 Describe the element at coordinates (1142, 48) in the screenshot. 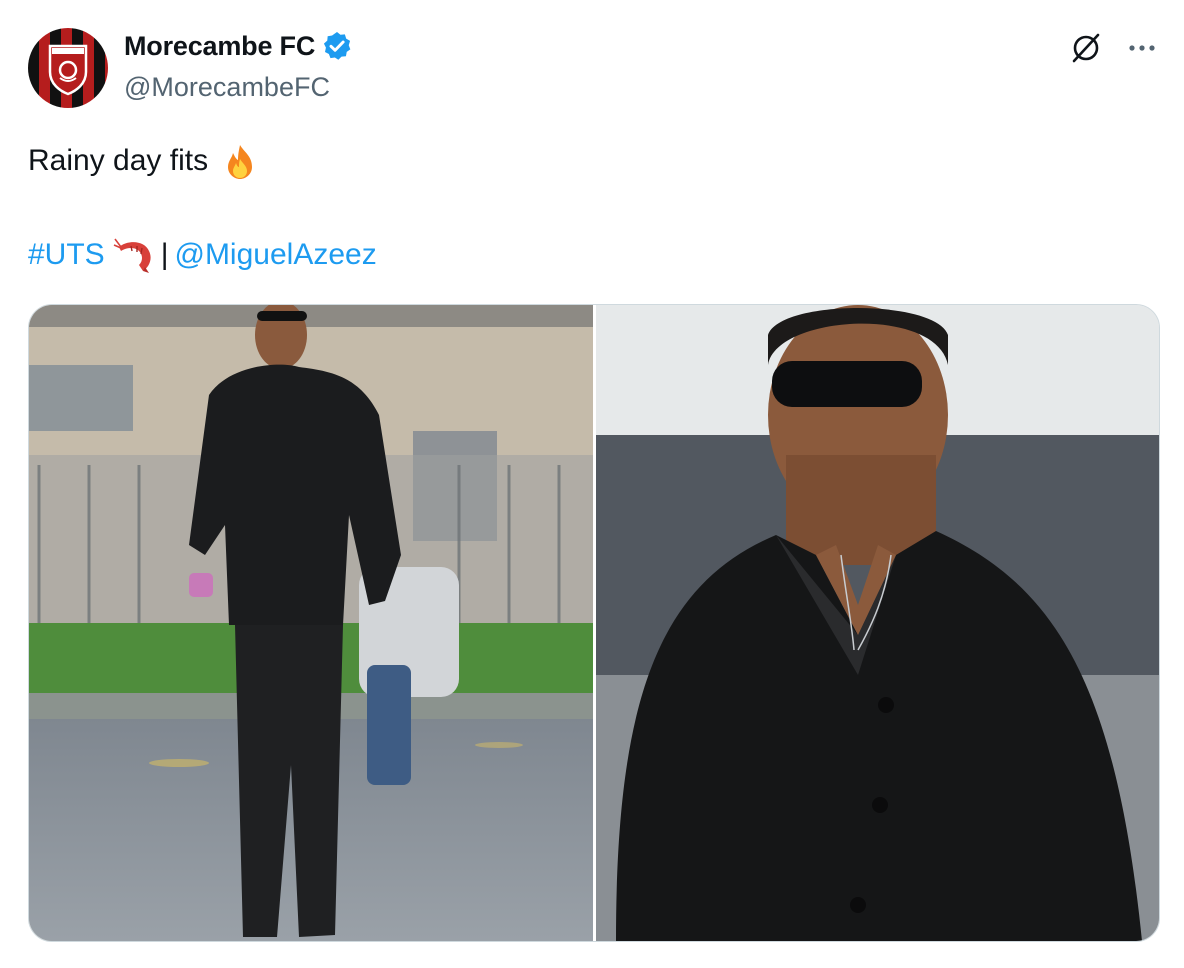

I see `more-options-icon` at that location.